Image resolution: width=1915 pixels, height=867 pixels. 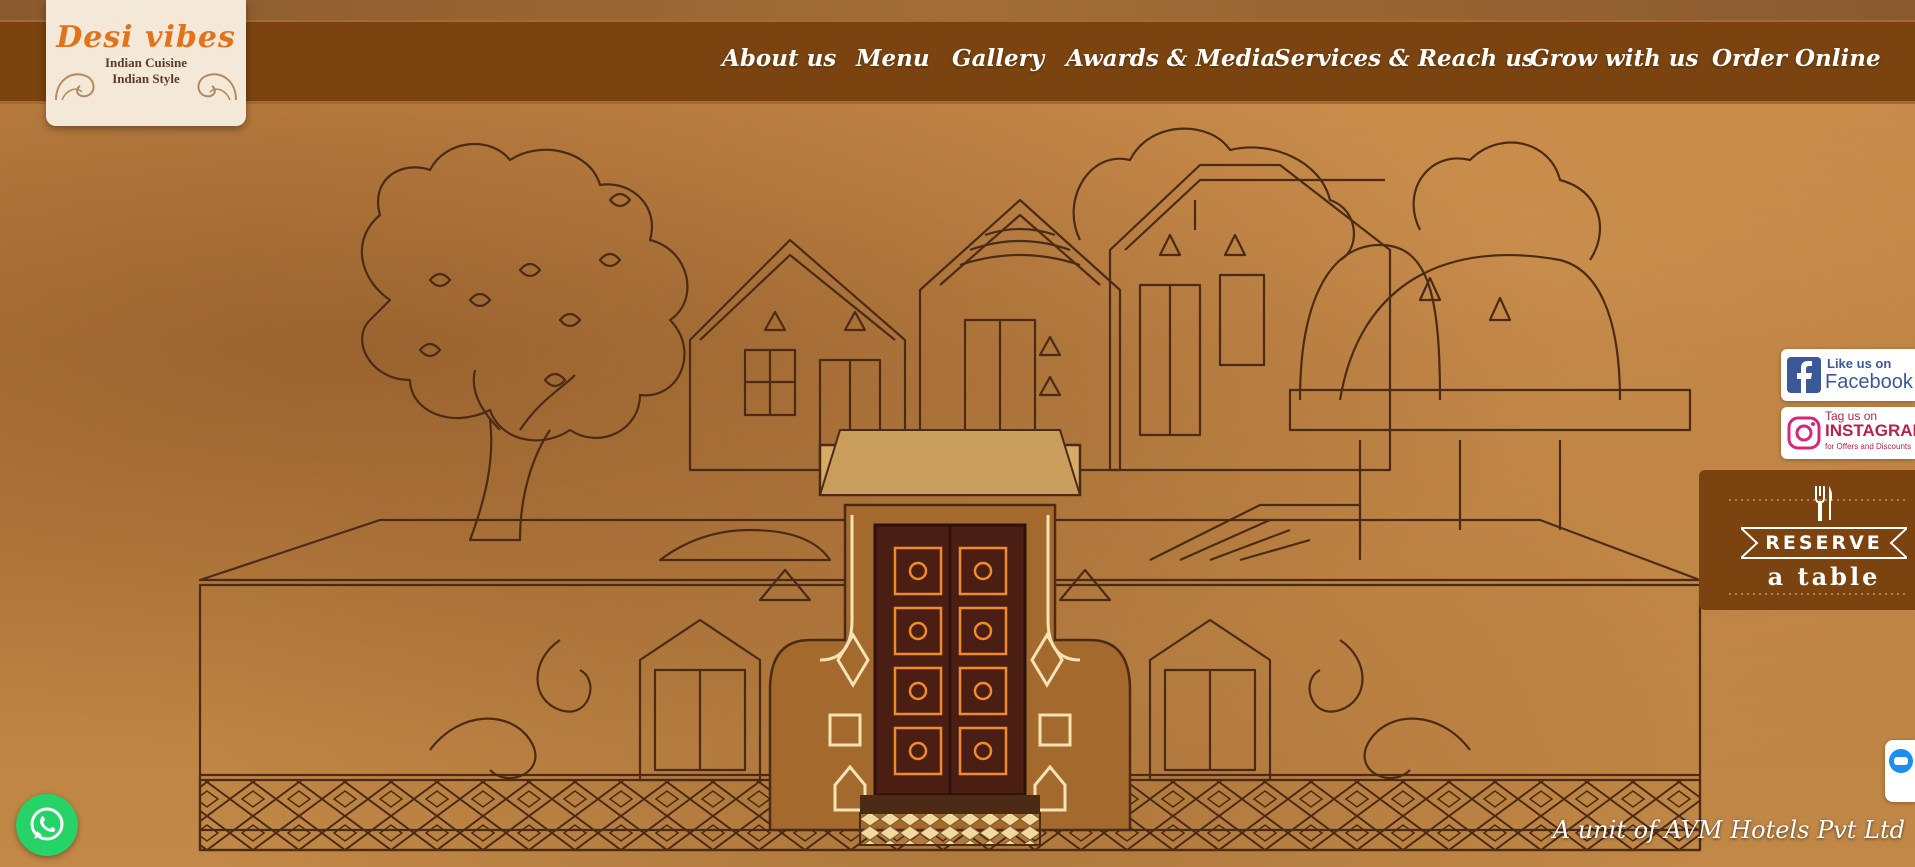 I want to click on dotted-line-bottom, so click(x=1819, y=594).